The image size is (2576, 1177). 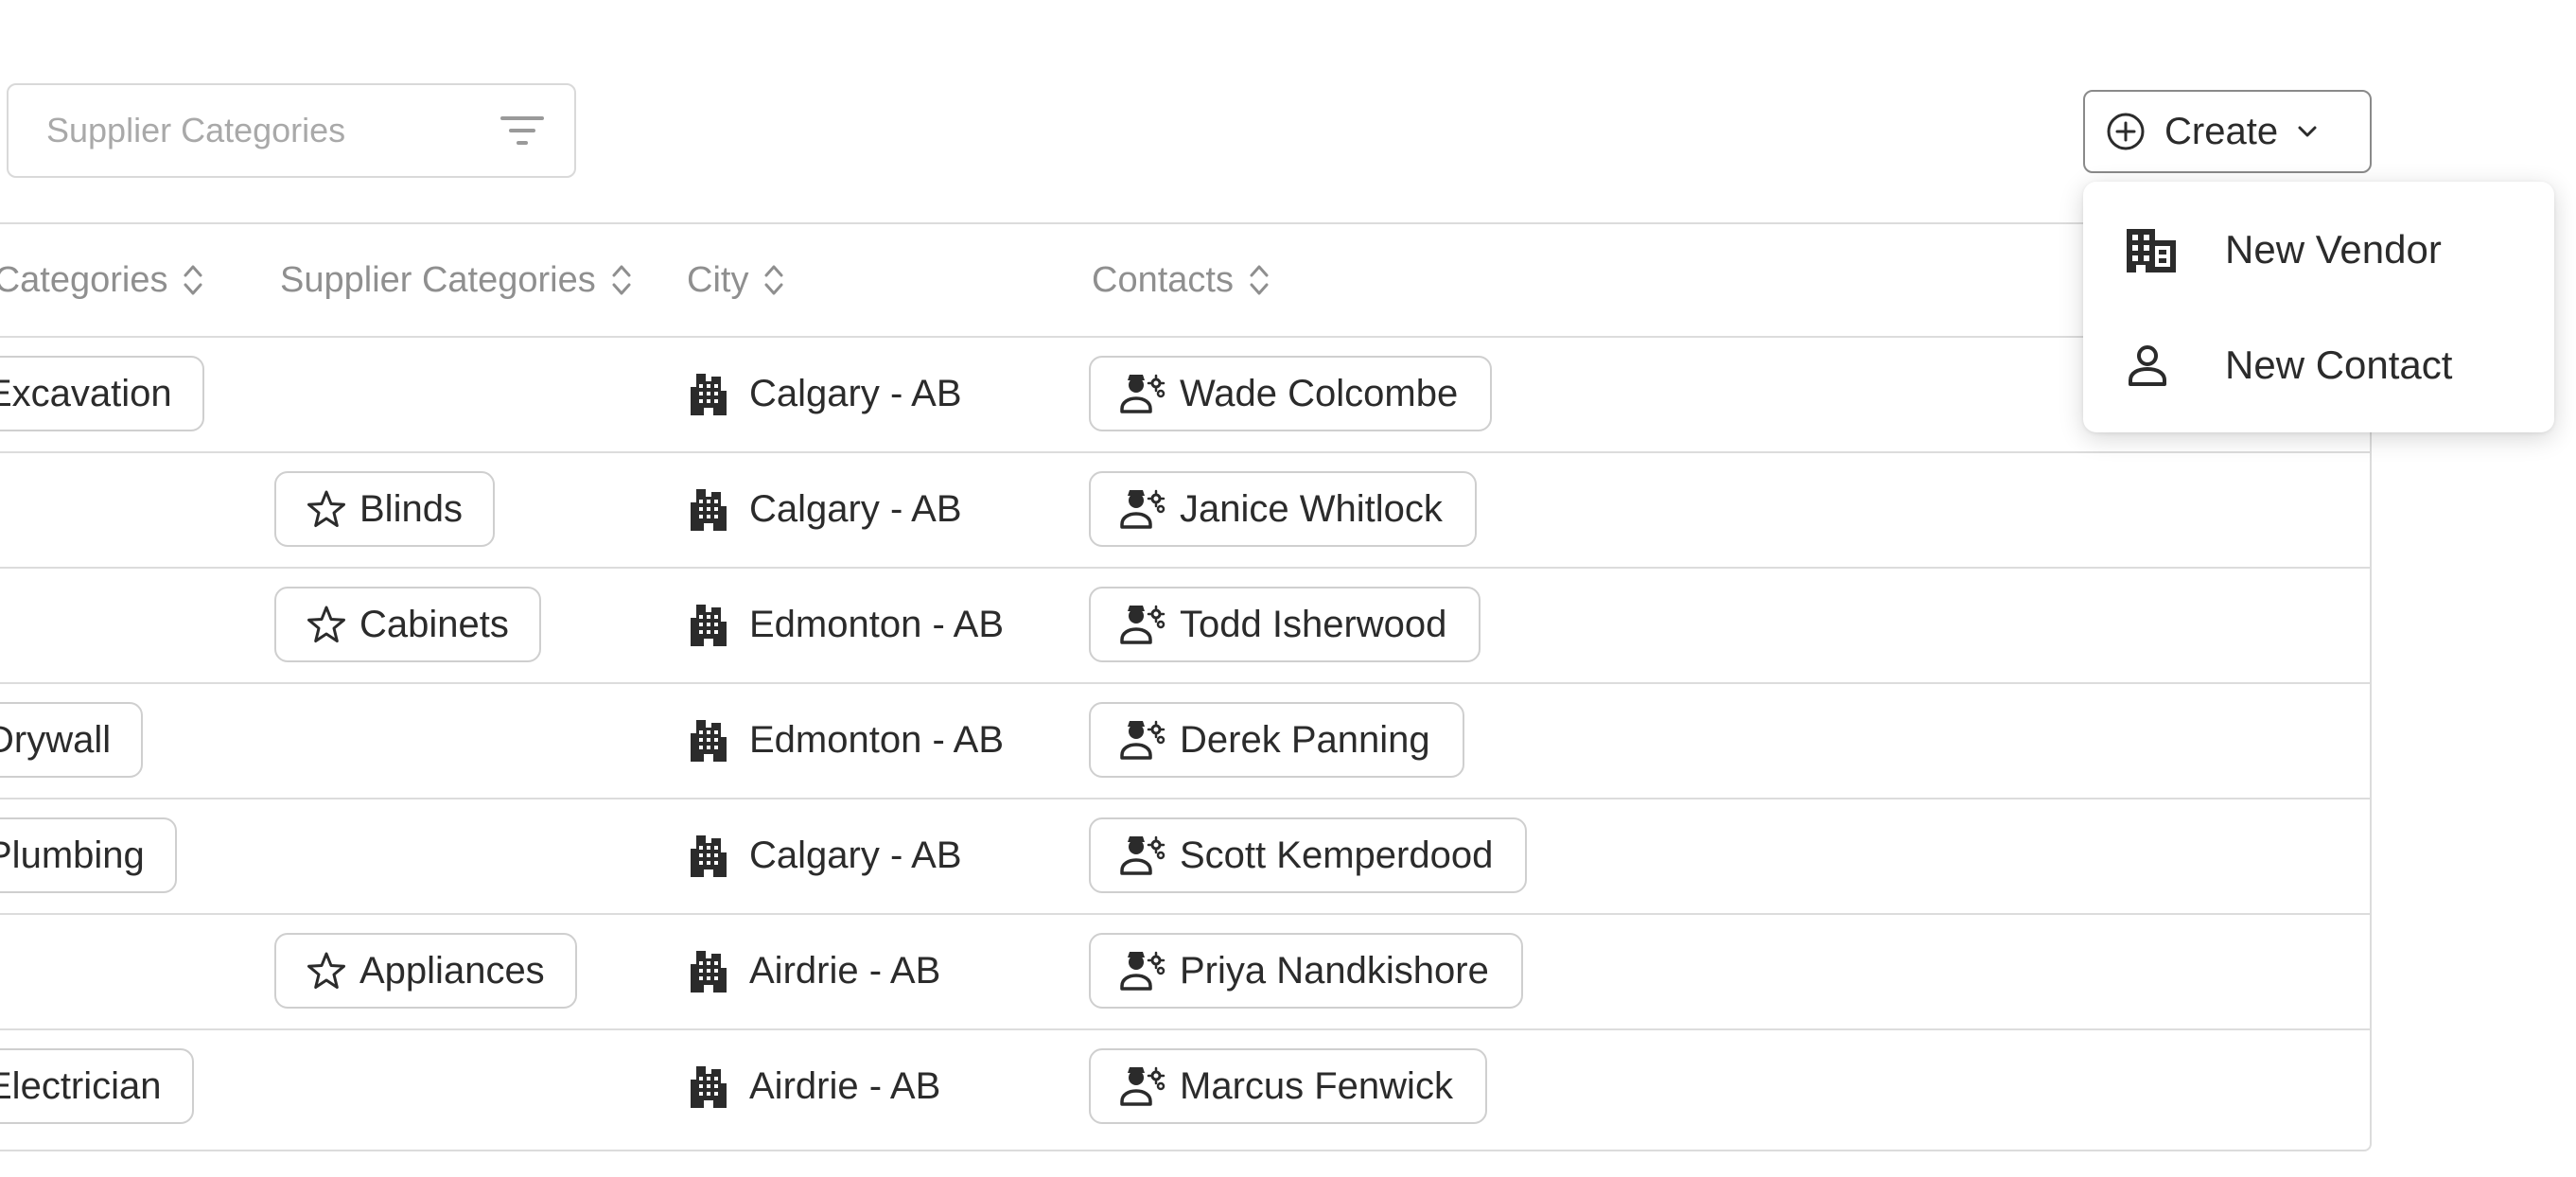 I want to click on contact-cell: Priya Nandkishore, so click(x=1306, y=971).